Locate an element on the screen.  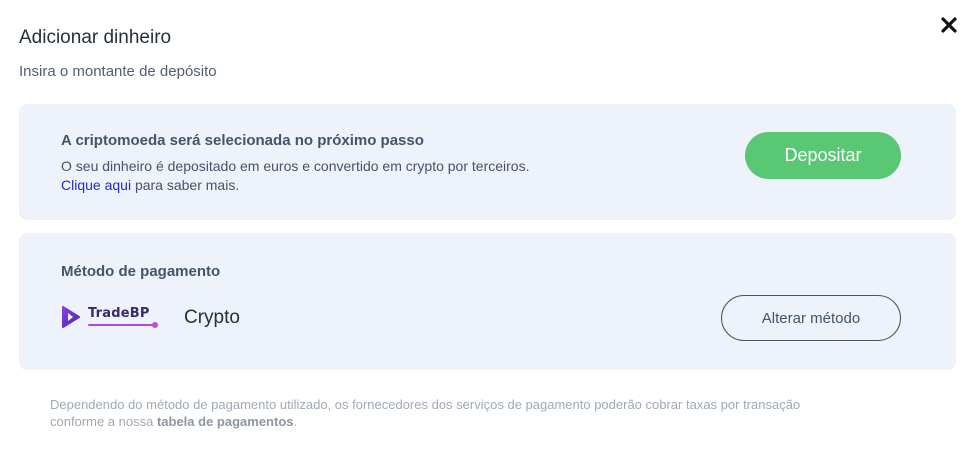
play-logo-icon is located at coordinates (71, 317).